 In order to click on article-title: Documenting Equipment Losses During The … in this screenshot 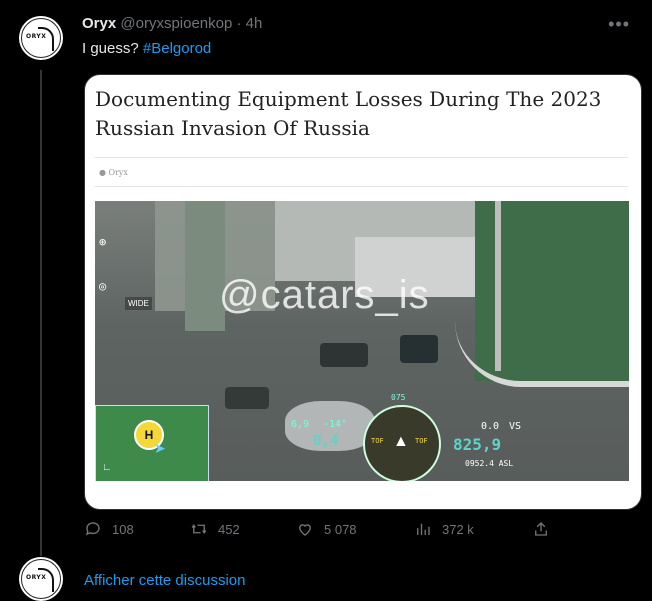, I will do `click(348, 113)`.